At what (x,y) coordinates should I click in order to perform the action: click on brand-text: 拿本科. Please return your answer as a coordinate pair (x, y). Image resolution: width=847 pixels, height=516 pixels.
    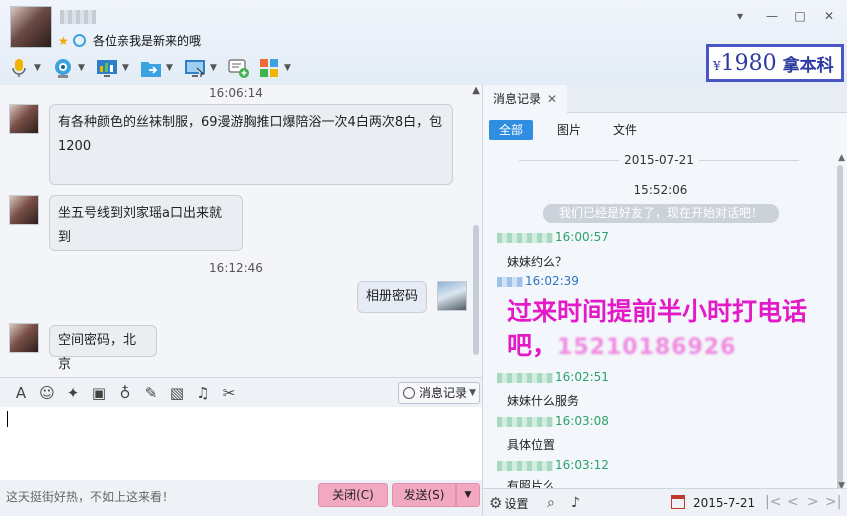
    Looking at the image, I should click on (808, 65).